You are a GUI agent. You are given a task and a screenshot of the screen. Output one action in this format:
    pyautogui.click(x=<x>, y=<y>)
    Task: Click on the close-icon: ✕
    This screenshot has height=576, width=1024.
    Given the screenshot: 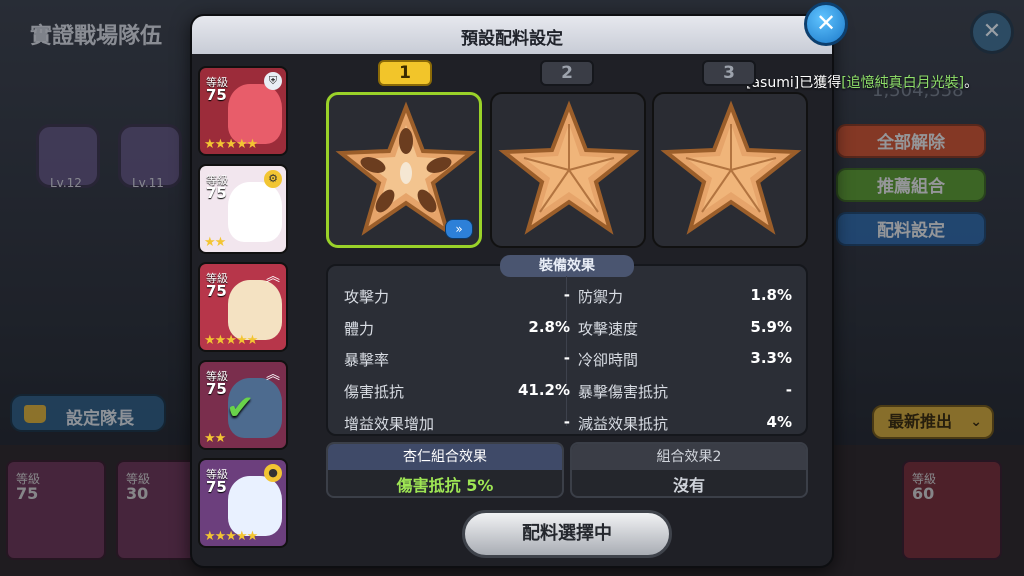 What is the action you would take?
    pyautogui.click(x=826, y=24)
    